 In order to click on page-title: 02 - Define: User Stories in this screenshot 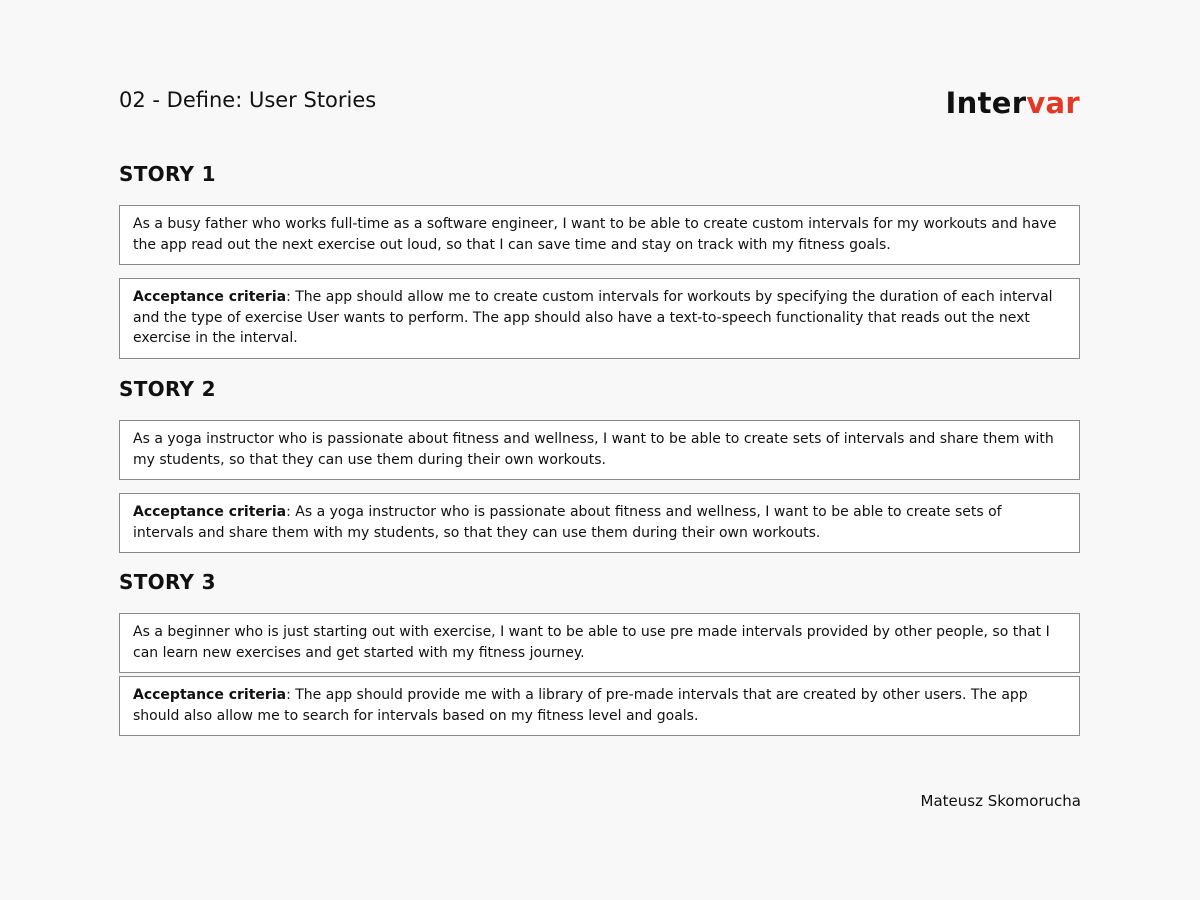, I will do `click(248, 100)`.